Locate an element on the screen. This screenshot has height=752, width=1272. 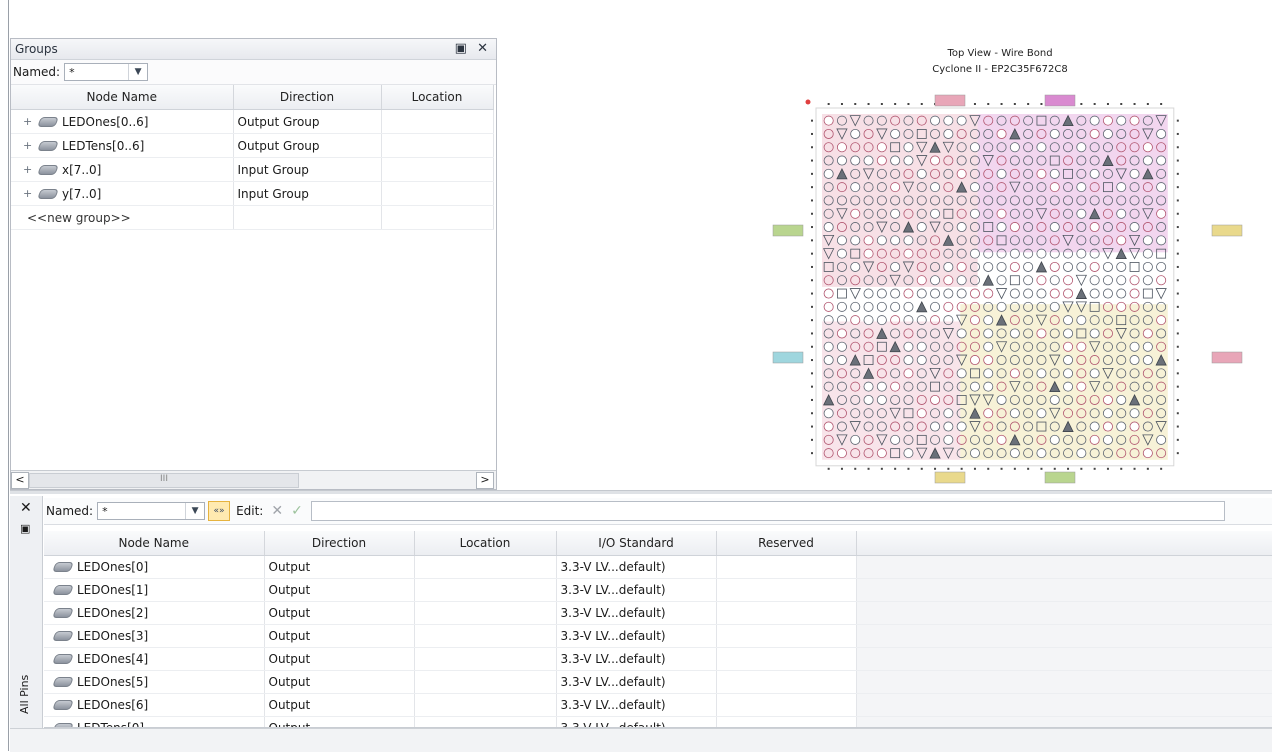
pin-row: LEDOnes[5] Output 3.3-V LV...default) is located at coordinates (658, 682).